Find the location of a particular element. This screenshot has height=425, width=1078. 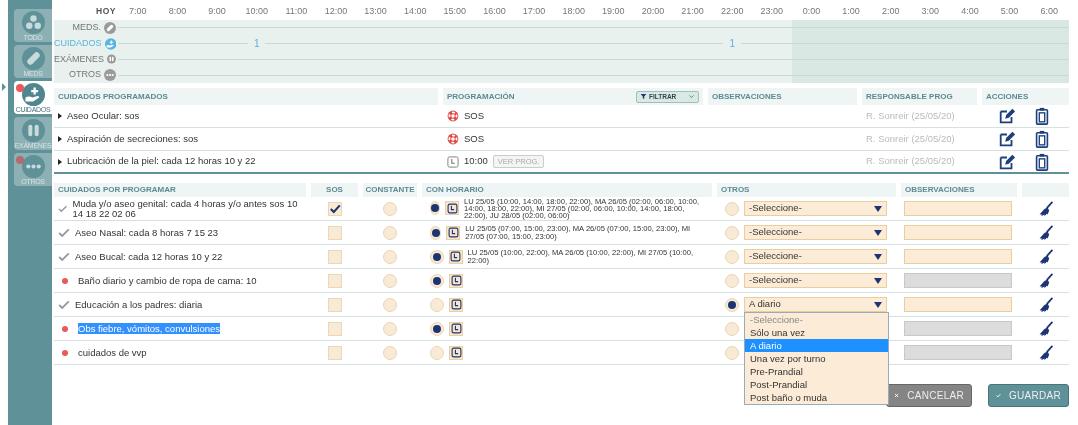

today-label: HOY is located at coordinates (106, 11).